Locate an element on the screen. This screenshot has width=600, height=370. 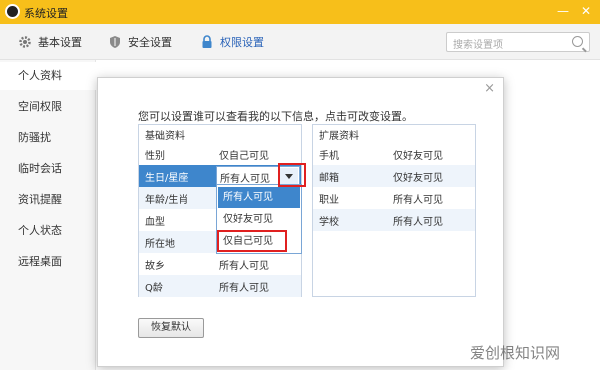
table-row: 邮箱 仅好友可见 is located at coordinates (394, 176).